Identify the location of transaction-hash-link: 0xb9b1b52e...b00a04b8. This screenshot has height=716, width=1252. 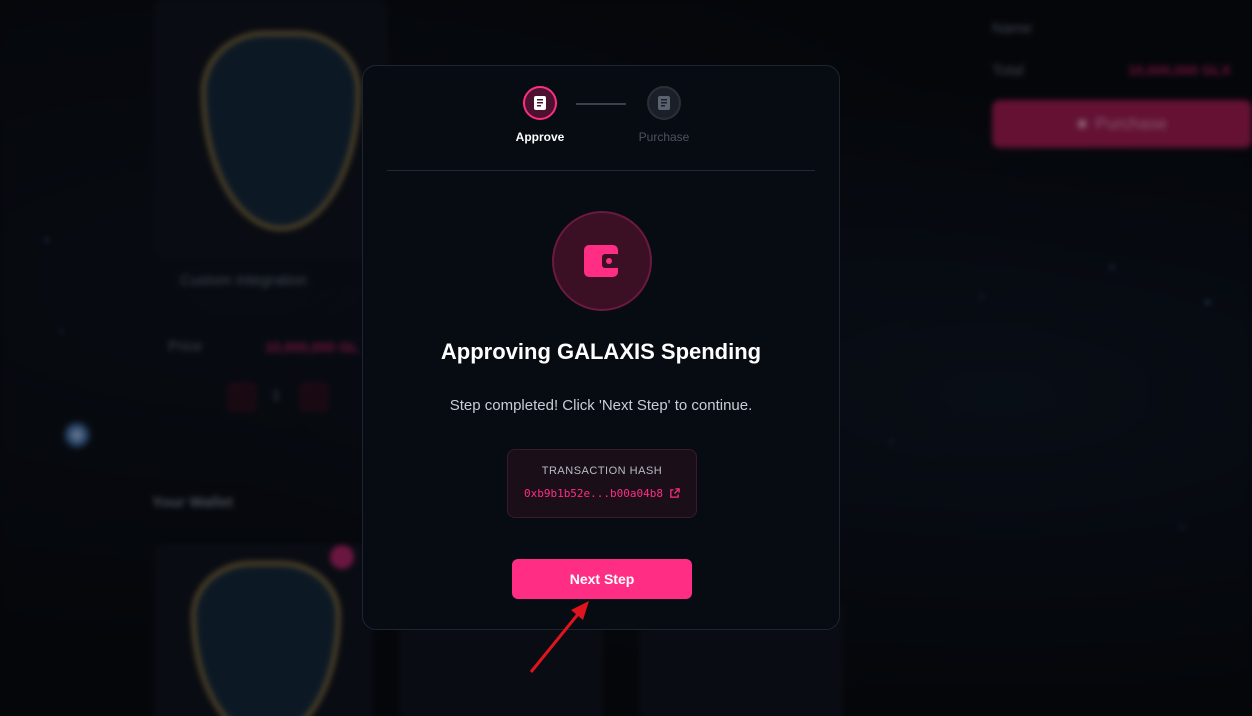
(602, 493).